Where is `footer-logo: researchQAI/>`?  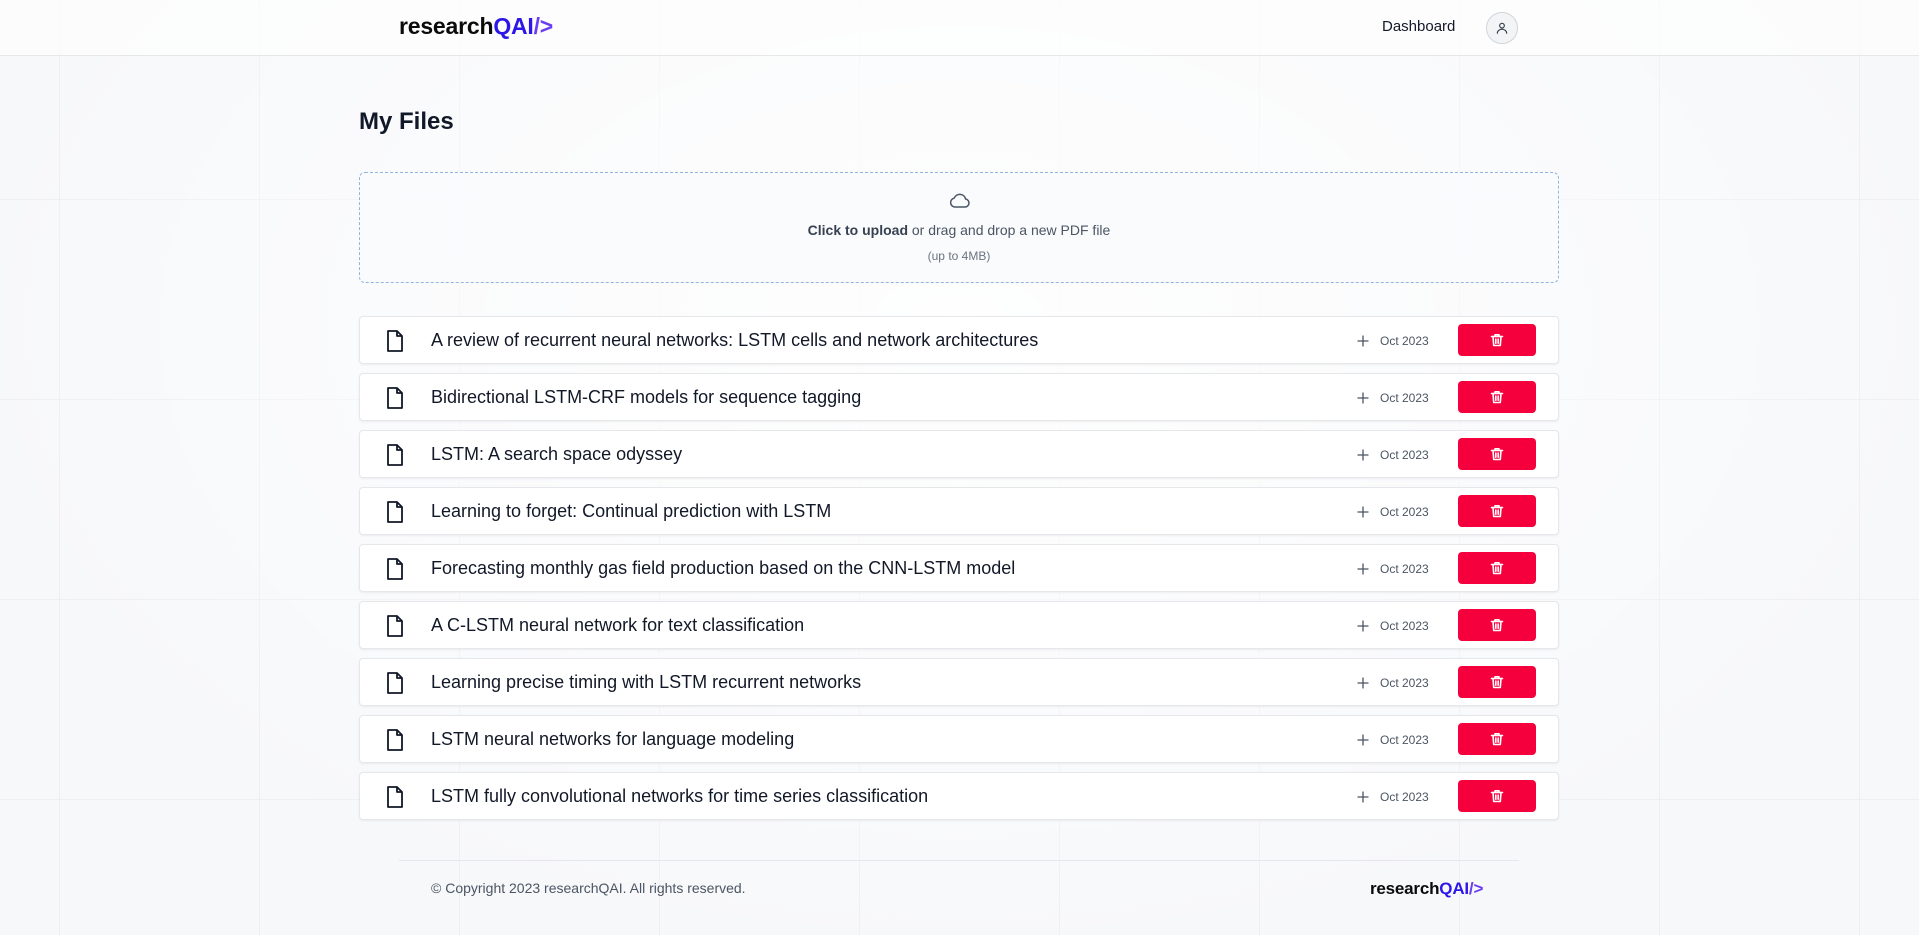 footer-logo: researchQAI/> is located at coordinates (1426, 889).